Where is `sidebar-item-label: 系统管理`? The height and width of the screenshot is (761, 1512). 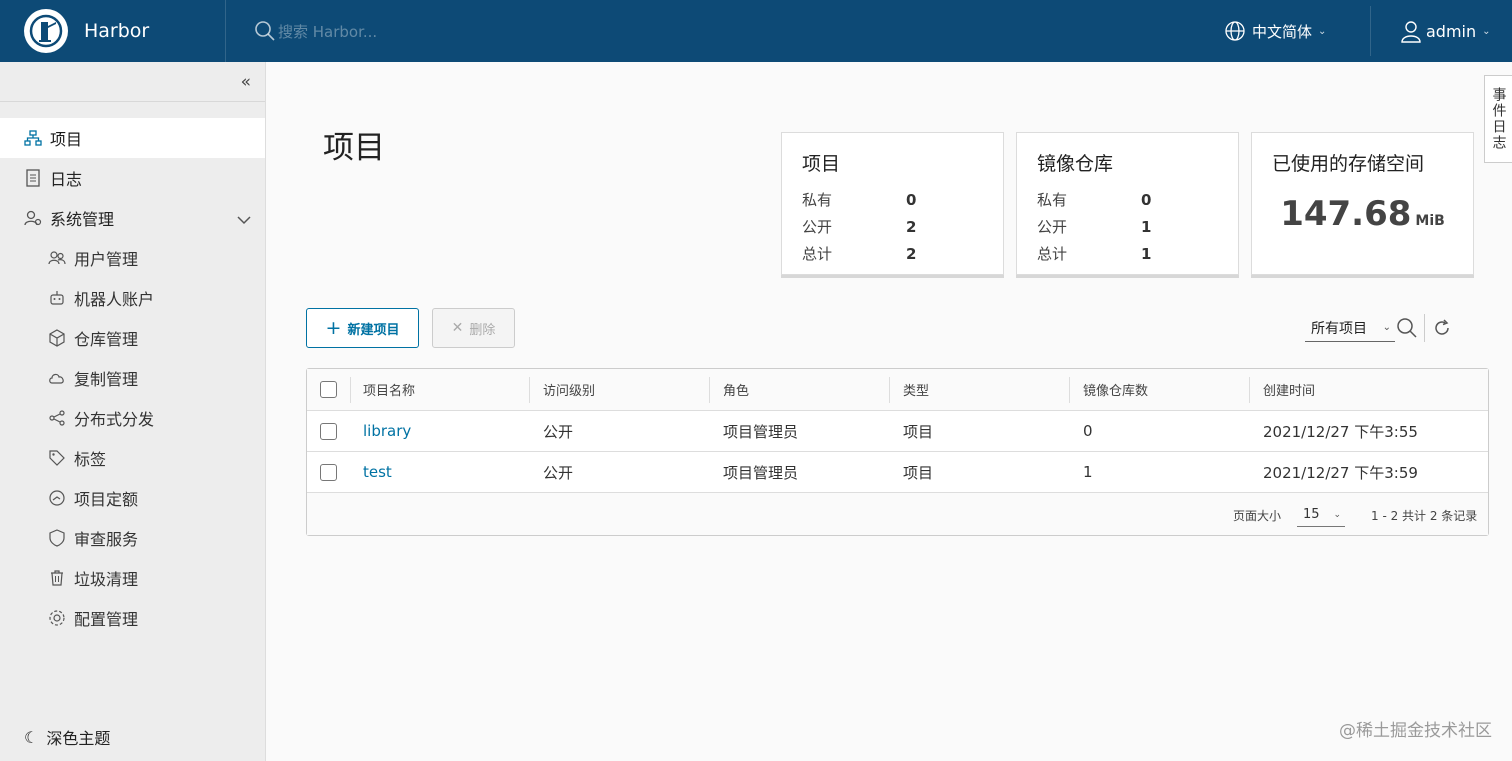 sidebar-item-label: 系统管理 is located at coordinates (82, 219).